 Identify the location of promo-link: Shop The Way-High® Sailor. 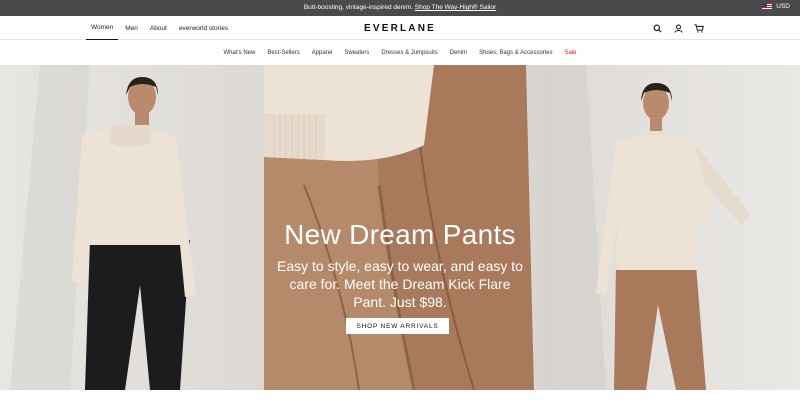
(455, 7).